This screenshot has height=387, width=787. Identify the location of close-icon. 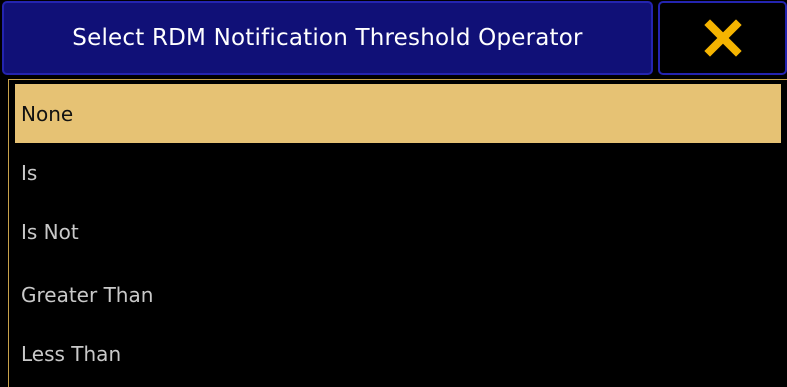
(722, 38).